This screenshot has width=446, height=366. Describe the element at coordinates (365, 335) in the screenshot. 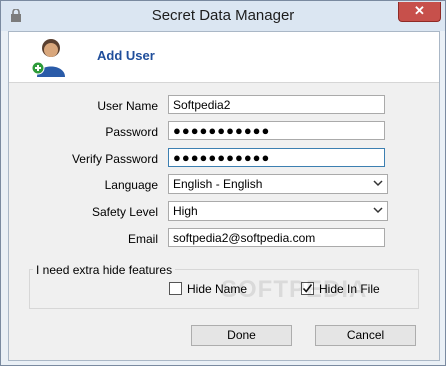

I see `cancel-button: Cancel` at that location.